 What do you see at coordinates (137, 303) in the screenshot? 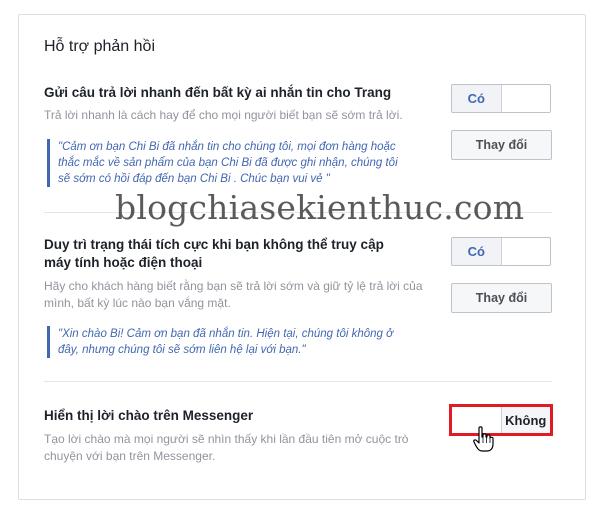
I see `description-line: mình, bất kỳ lúc nào bạn vắng mặt.` at bounding box center [137, 303].